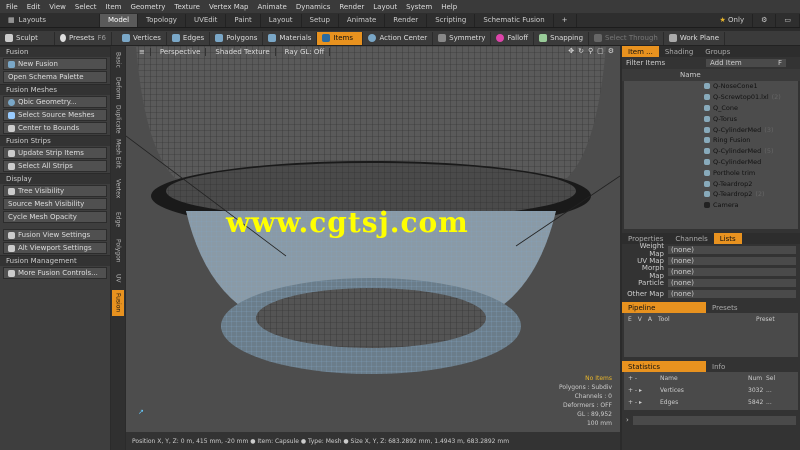 Image resolution: width=800 pixels, height=450 pixels. Describe the element at coordinates (711, 194) in the screenshot. I see `list-item: Q-Teardrop2 (2)` at that location.